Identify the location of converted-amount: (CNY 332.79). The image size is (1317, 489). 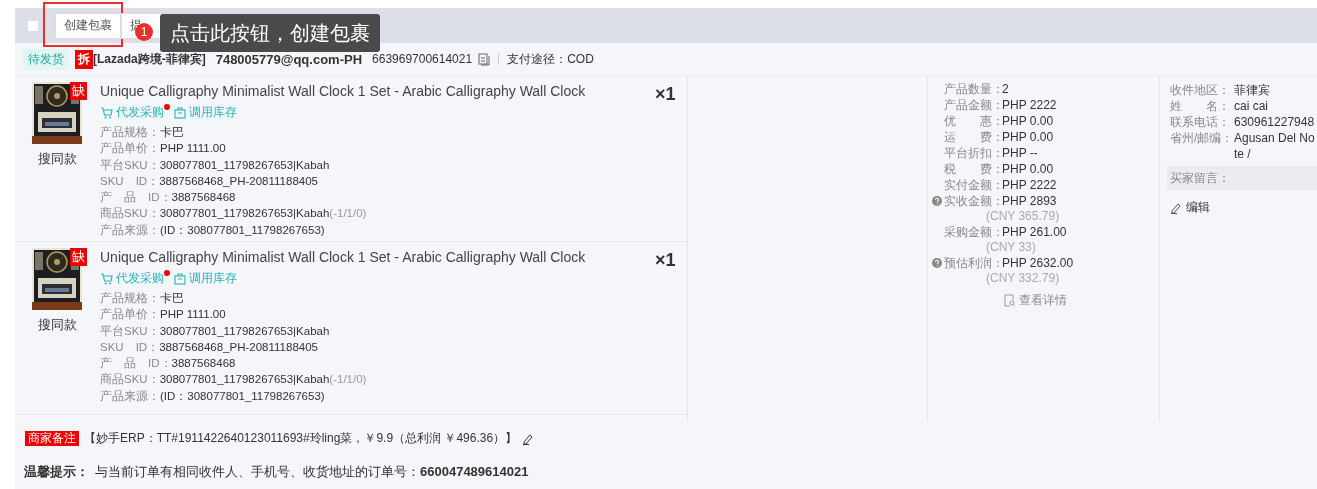
(1023, 278).